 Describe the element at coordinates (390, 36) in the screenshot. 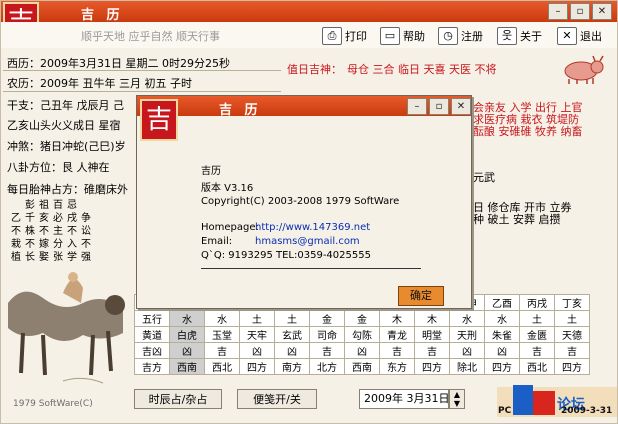

I see `book-icon: ▭` at that location.